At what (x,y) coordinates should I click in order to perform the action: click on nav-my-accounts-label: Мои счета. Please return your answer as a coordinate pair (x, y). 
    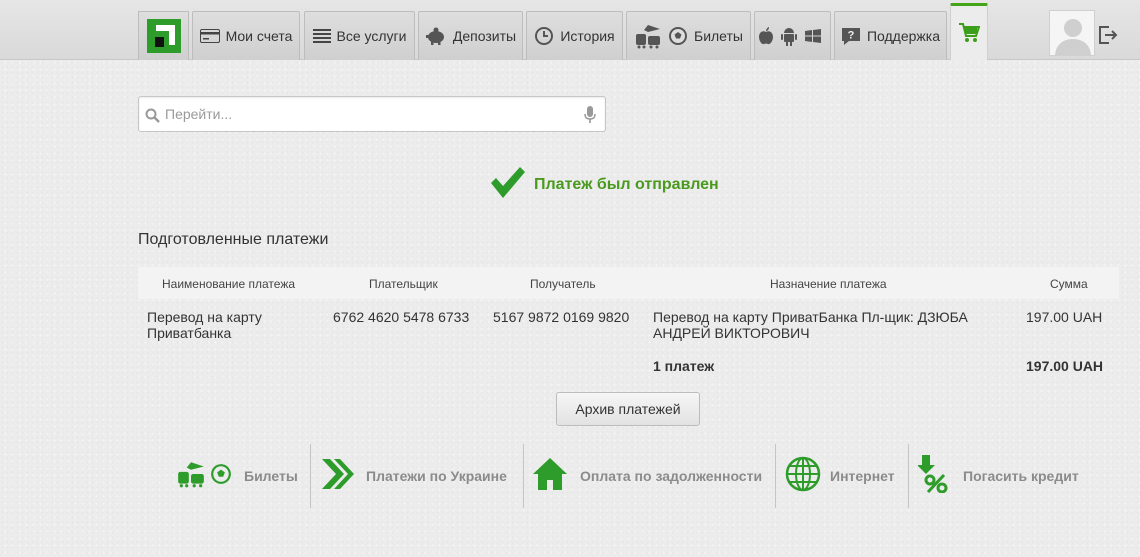
    Looking at the image, I should click on (259, 36).